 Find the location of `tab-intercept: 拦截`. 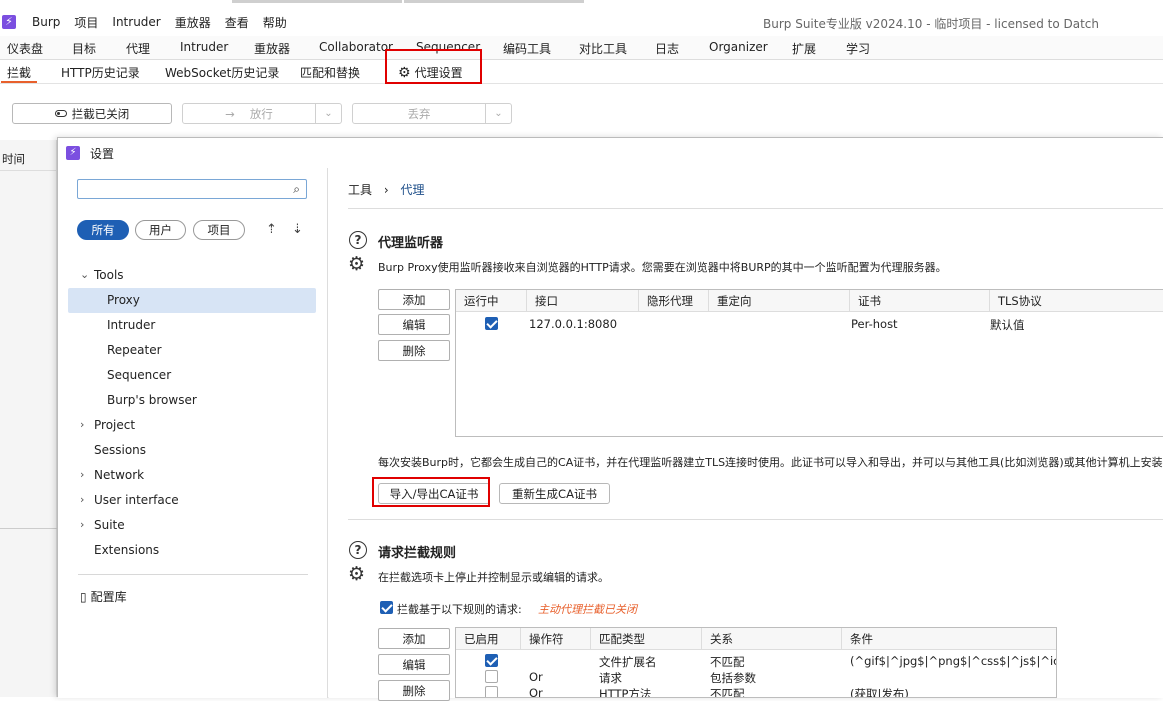

tab-intercept: 拦截 is located at coordinates (19, 73).